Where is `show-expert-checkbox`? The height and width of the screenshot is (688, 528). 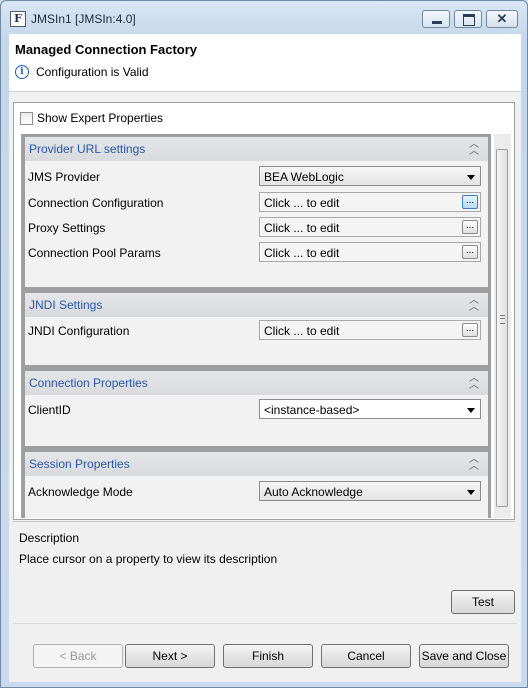 show-expert-checkbox is located at coordinates (26, 118).